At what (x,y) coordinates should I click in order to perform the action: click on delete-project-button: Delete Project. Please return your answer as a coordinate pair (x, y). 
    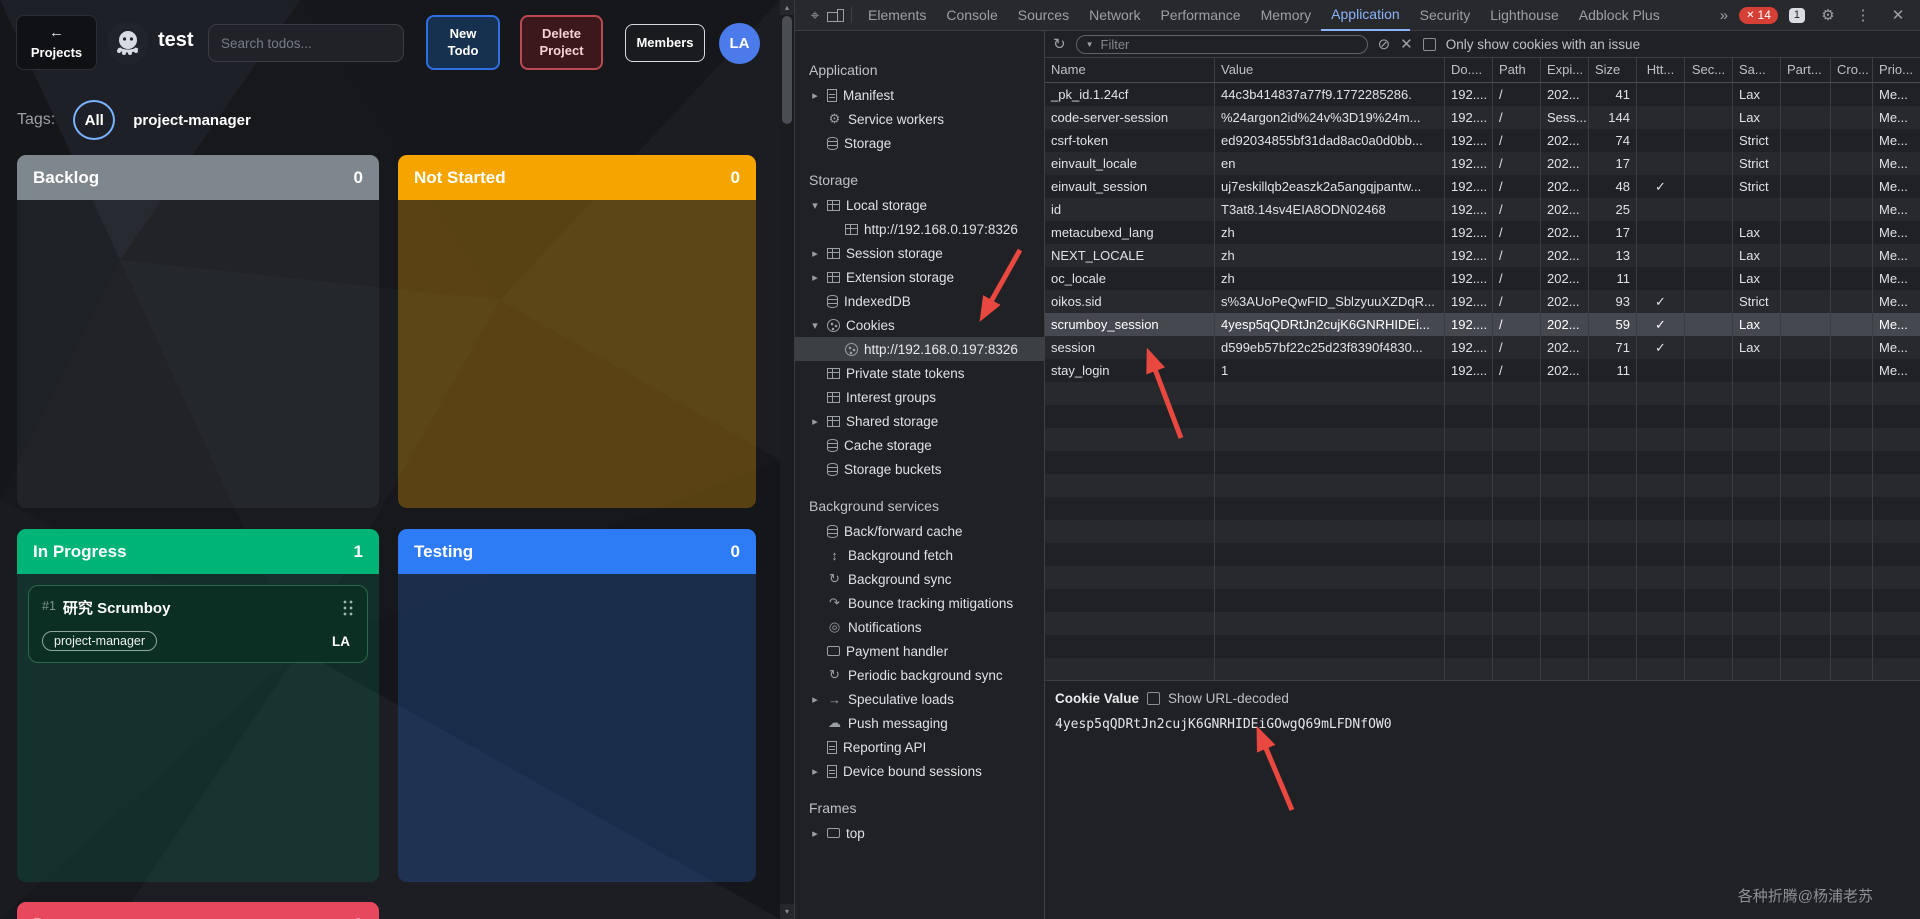
    Looking at the image, I should click on (561, 42).